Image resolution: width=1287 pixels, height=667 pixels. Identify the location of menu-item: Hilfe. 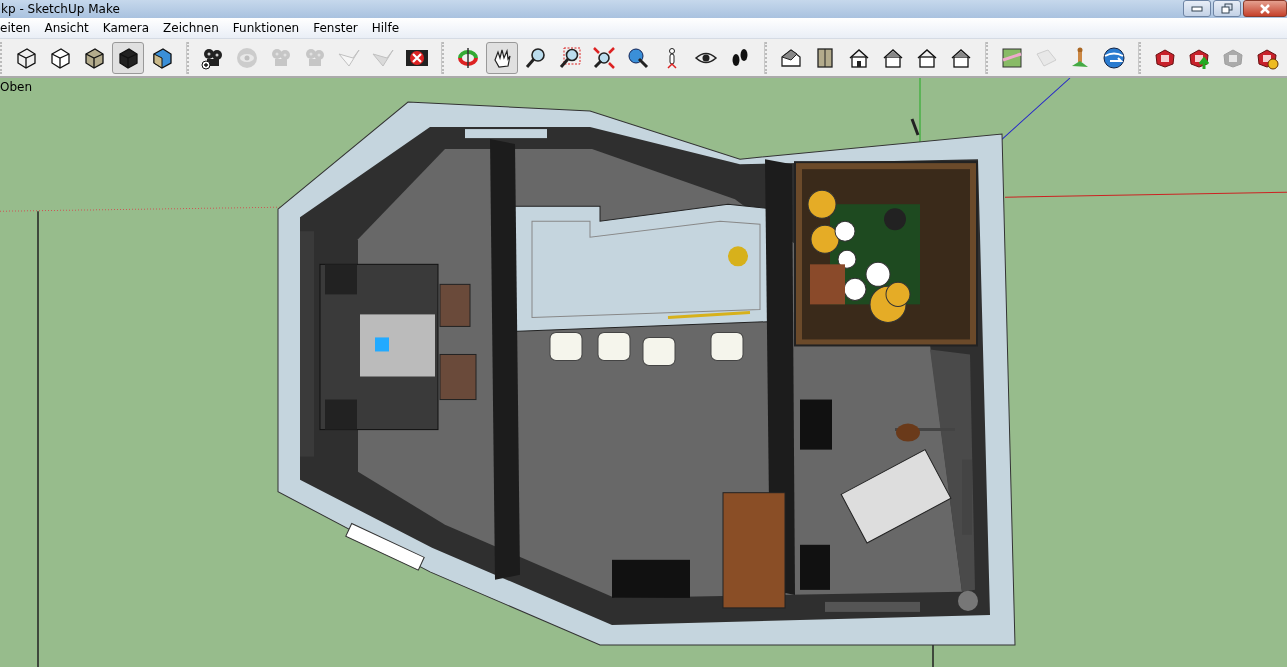
(385, 28).